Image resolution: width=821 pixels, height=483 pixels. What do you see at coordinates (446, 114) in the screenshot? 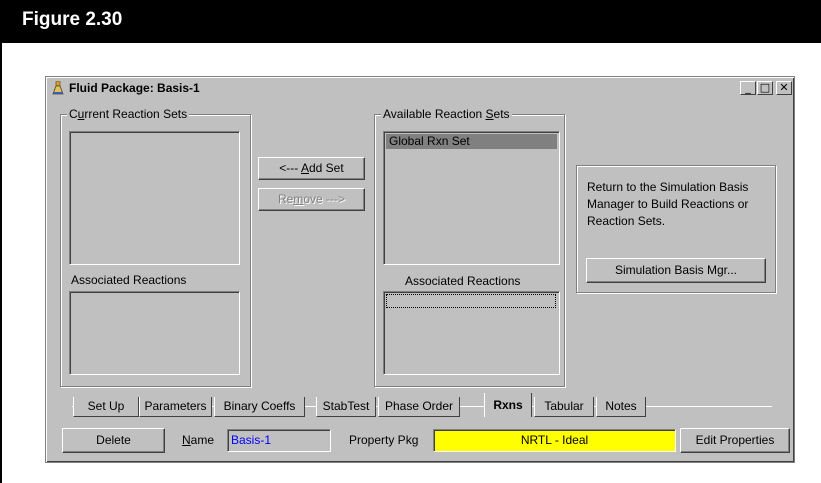
I see `available-reaction-sets-label: Available Reaction Sets` at bounding box center [446, 114].